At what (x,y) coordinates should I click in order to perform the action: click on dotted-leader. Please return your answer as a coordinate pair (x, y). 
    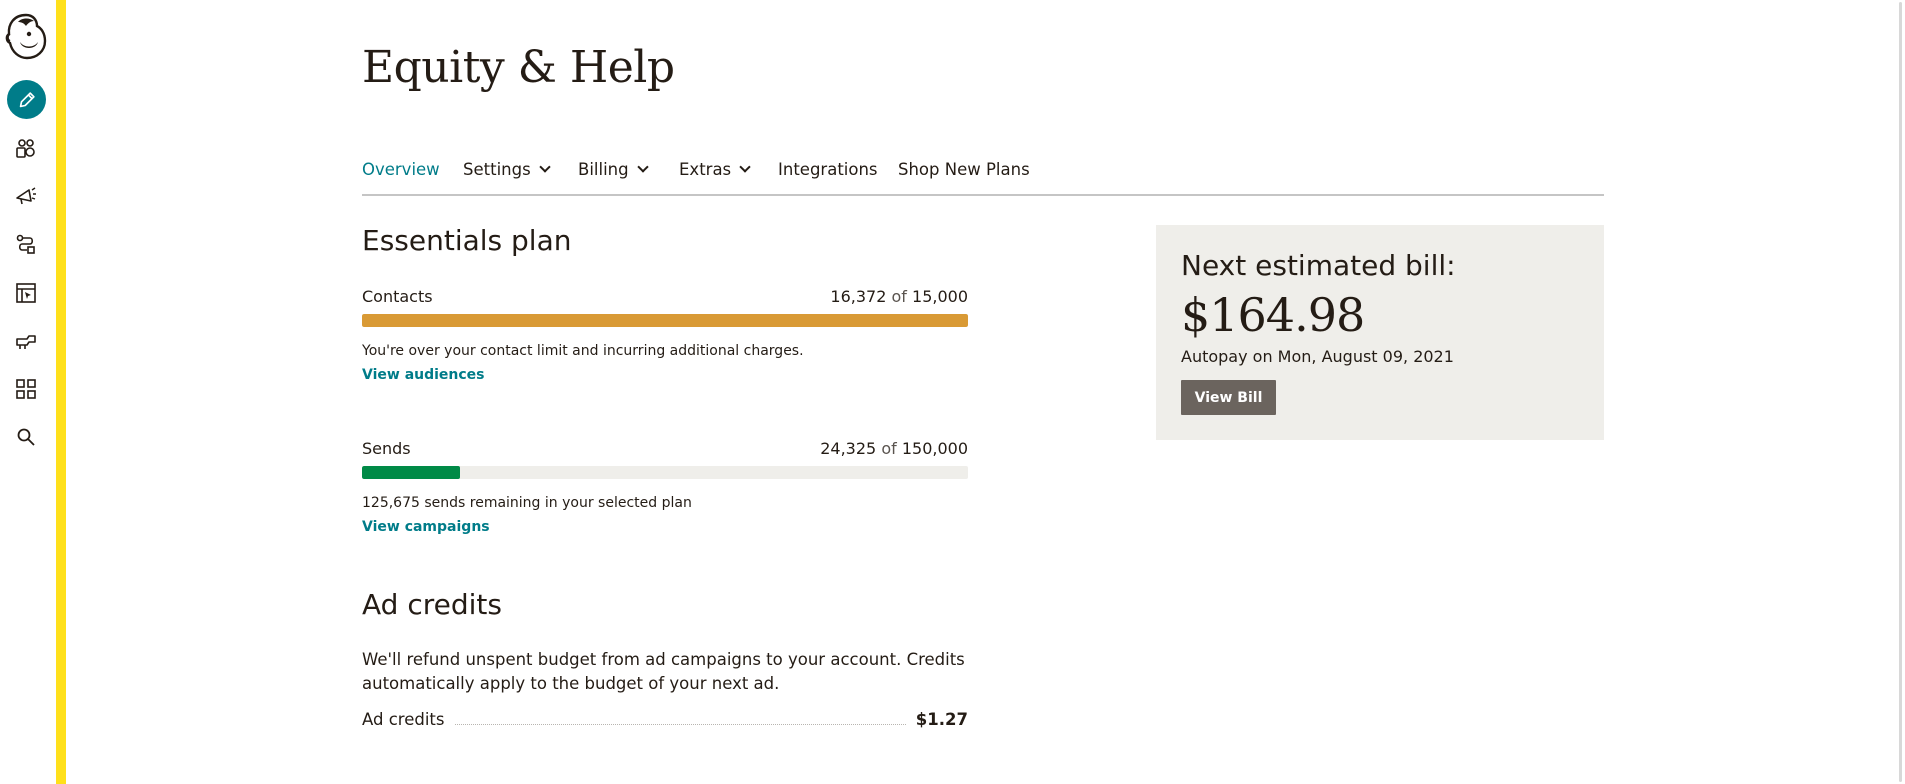
    Looking at the image, I should click on (684, 724).